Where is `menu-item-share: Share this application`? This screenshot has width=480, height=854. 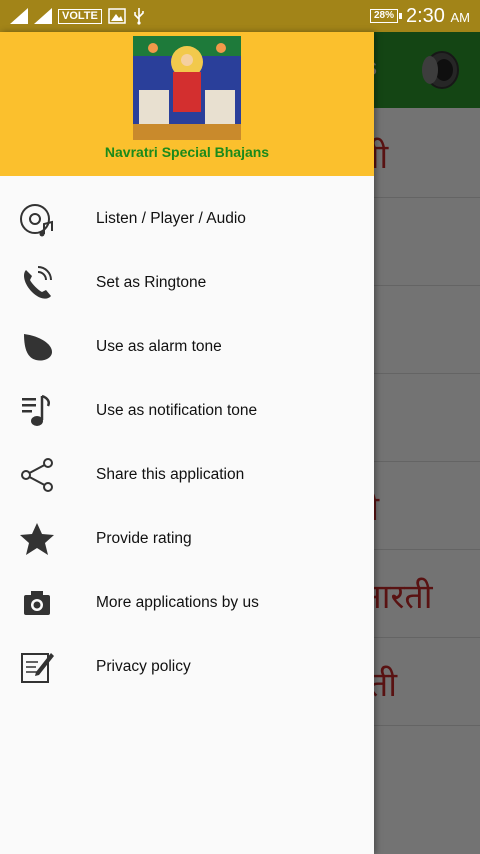 menu-item-share: Share this application is located at coordinates (187, 474).